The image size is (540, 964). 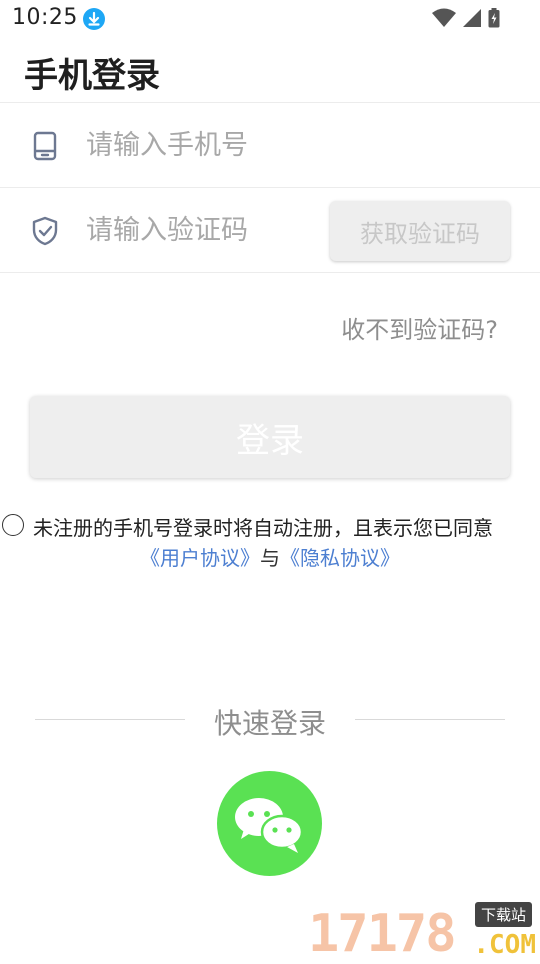 I want to click on status-time: 10:25, so click(x=45, y=17).